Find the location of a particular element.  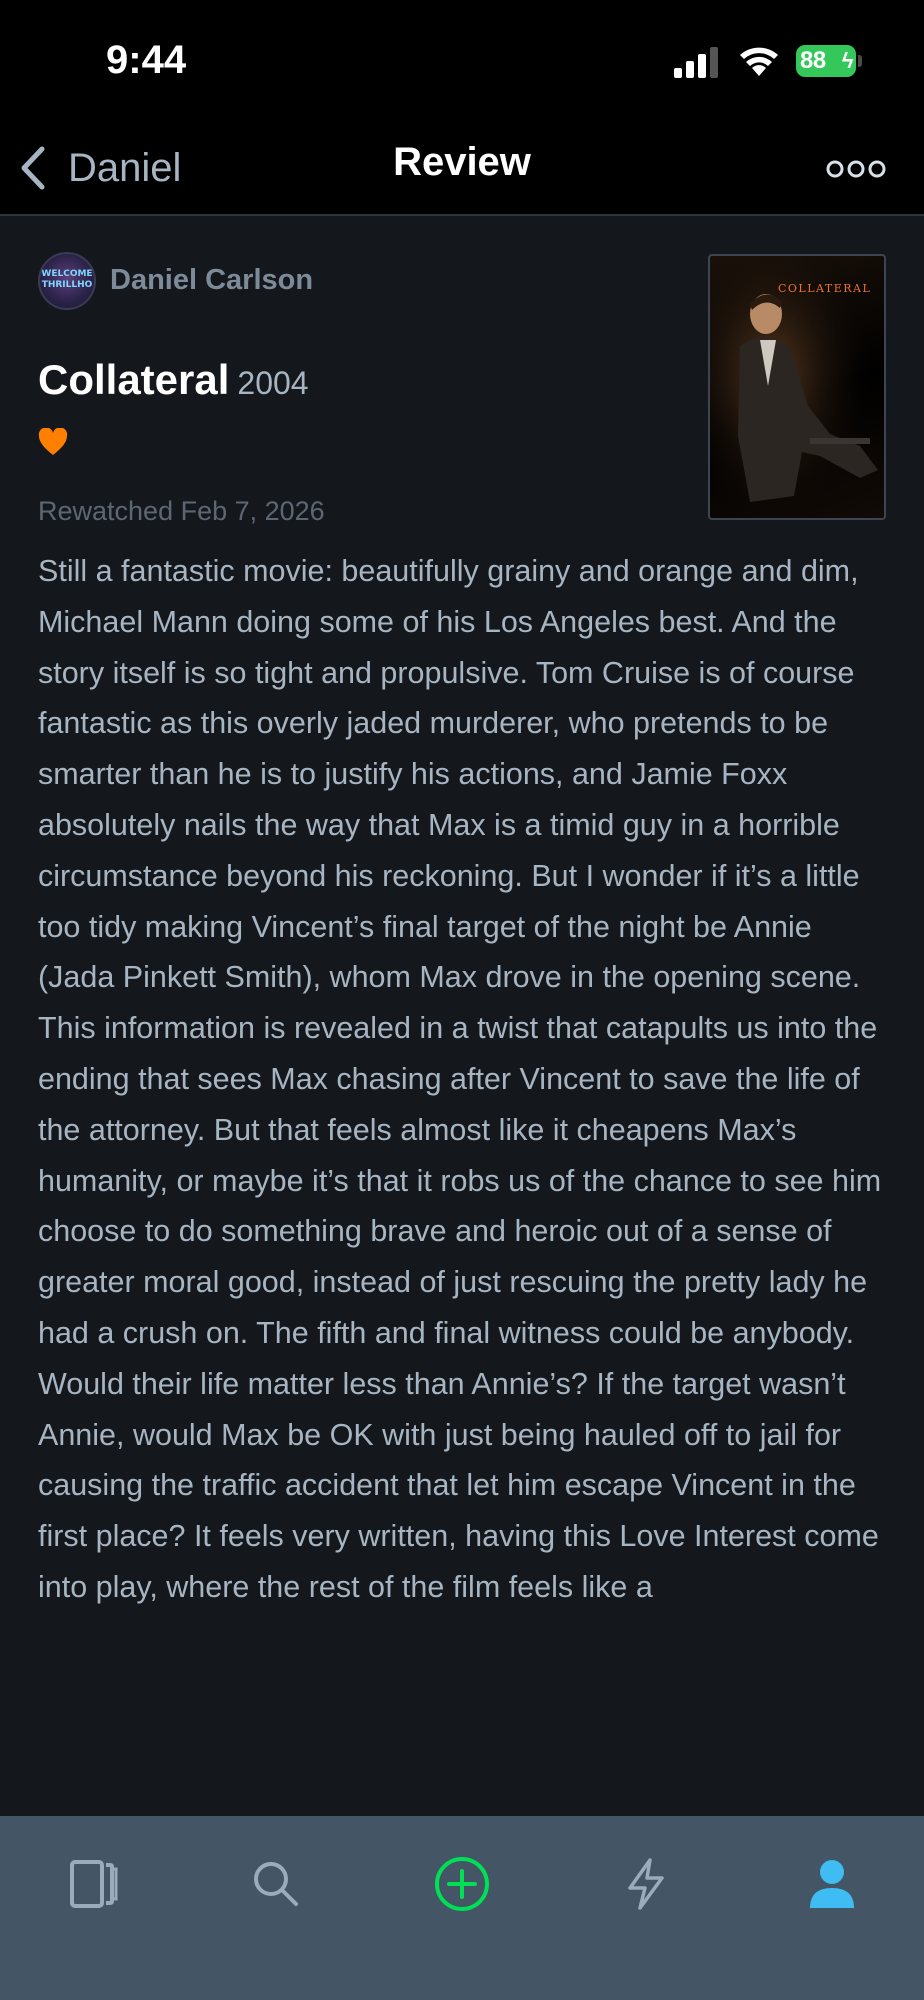

poster-image is located at coordinates (797, 387).